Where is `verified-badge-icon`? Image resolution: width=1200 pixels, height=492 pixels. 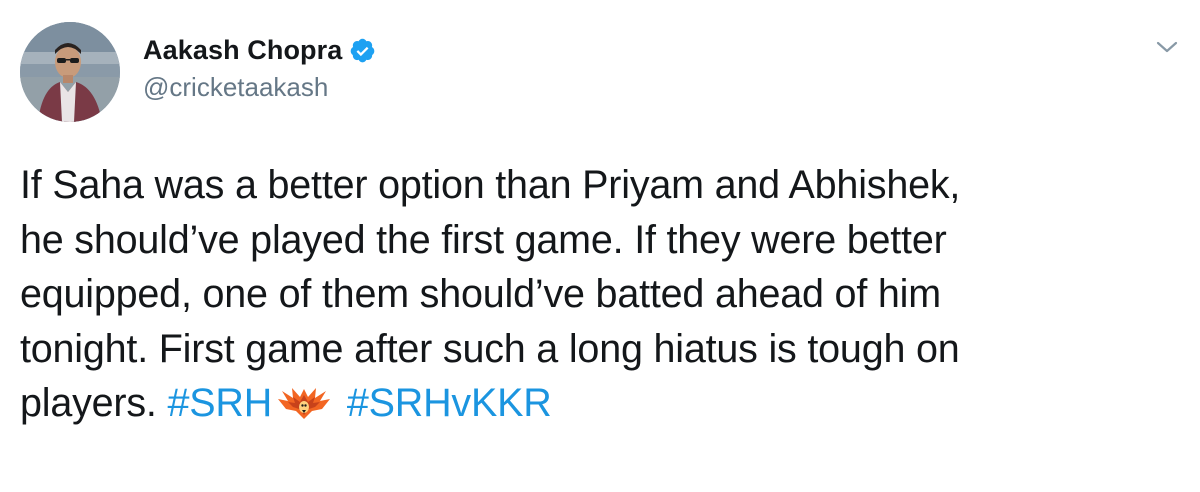
verified-badge-icon is located at coordinates (362, 50).